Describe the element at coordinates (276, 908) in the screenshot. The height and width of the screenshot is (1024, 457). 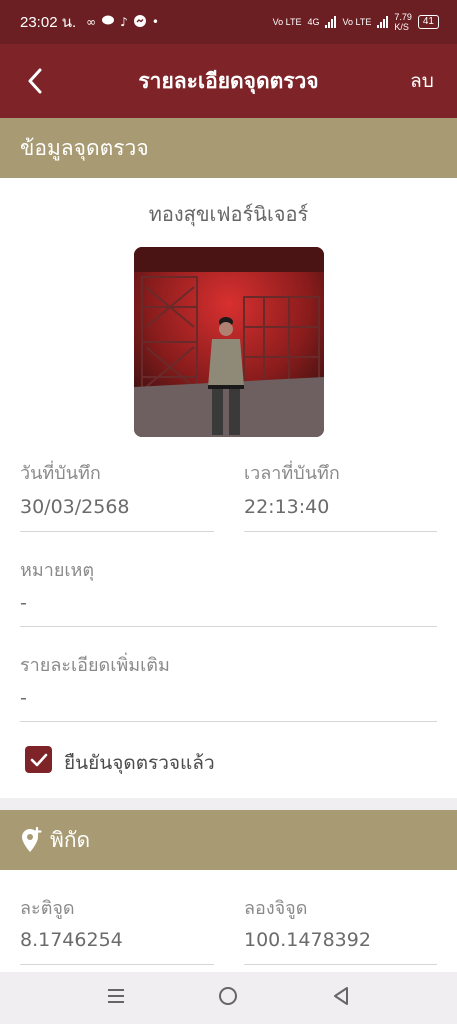
I see `longitude-label: ลองจิจูด` at that location.